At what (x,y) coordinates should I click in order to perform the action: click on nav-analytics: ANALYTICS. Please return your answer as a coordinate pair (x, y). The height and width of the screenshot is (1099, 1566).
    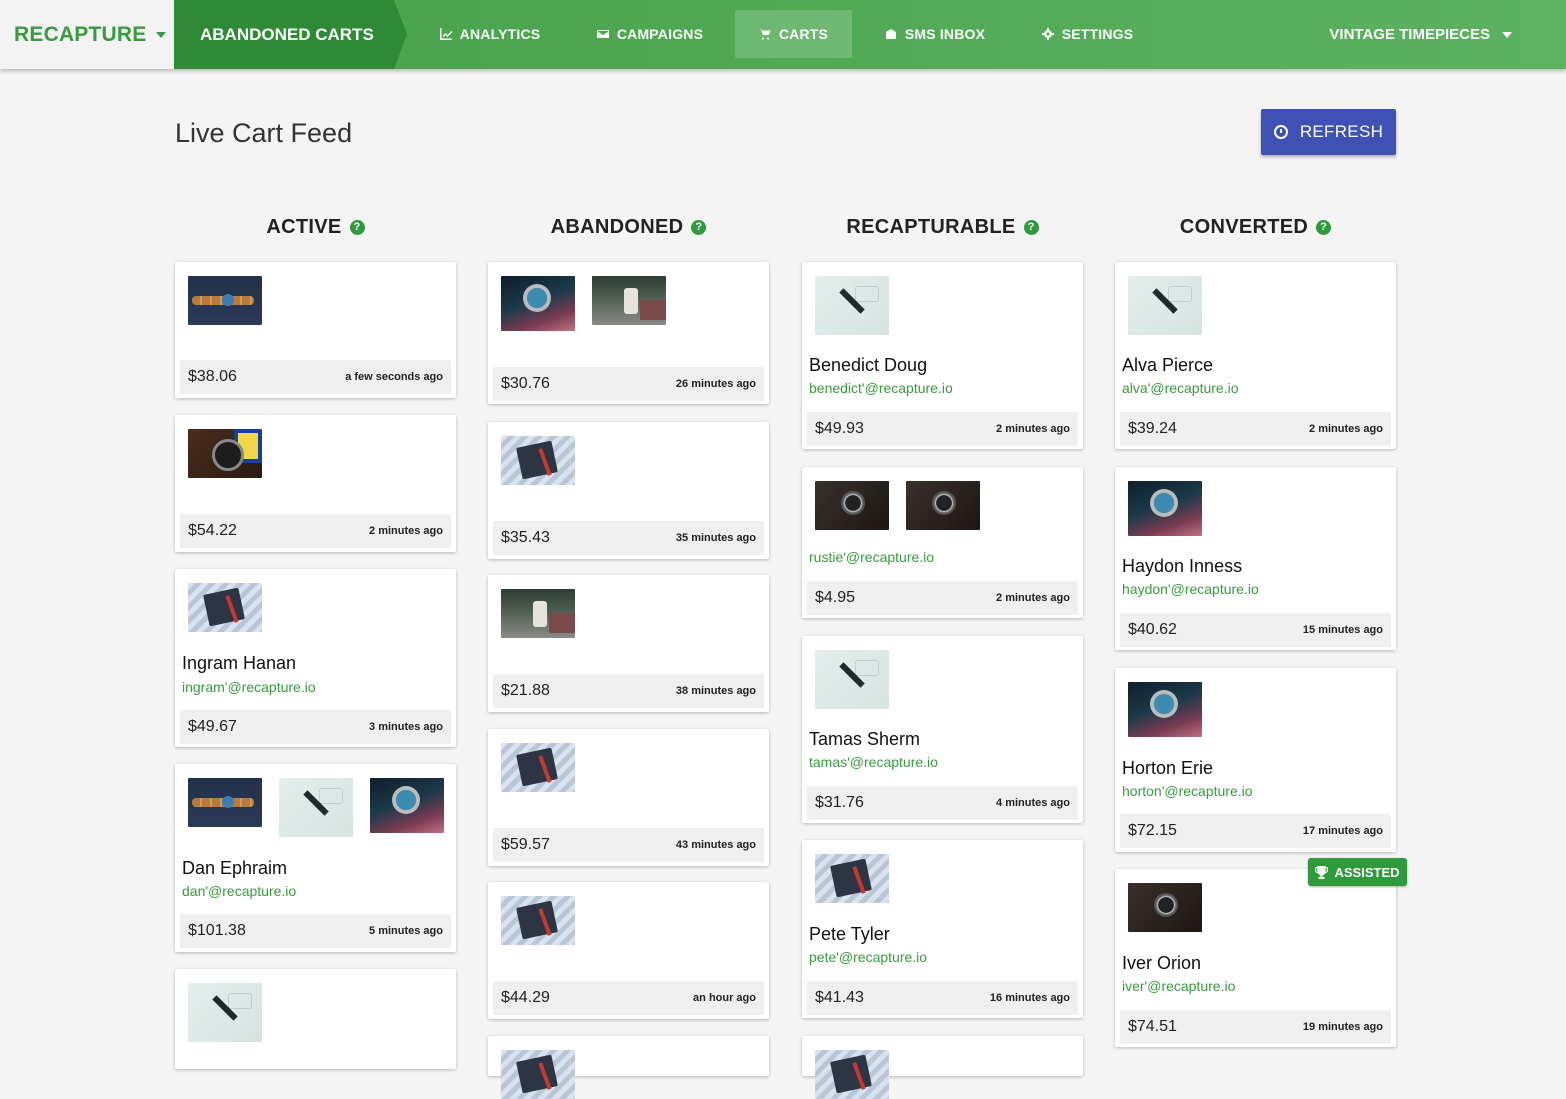
    Looking at the image, I should click on (490, 34).